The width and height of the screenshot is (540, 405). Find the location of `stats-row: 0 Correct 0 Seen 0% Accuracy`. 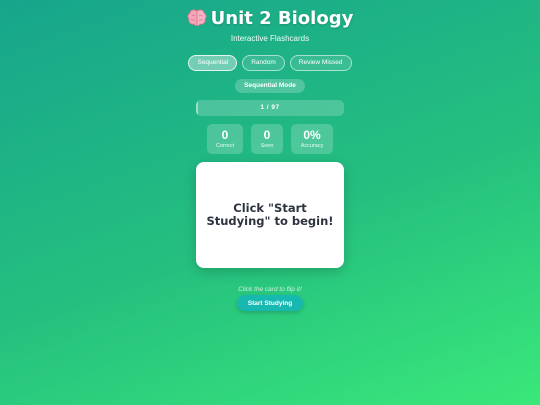

stats-row: 0 Correct 0 Seen 0% Accuracy is located at coordinates (270, 139).